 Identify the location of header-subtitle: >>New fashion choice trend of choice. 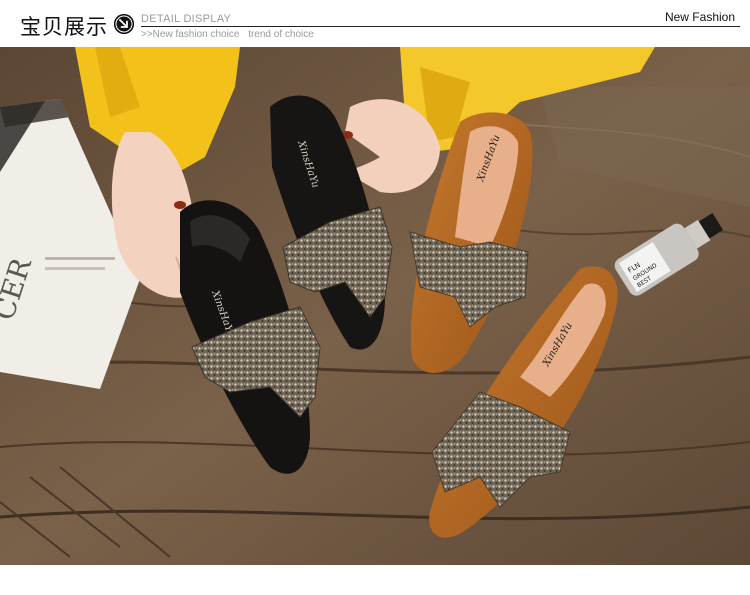
(227, 34).